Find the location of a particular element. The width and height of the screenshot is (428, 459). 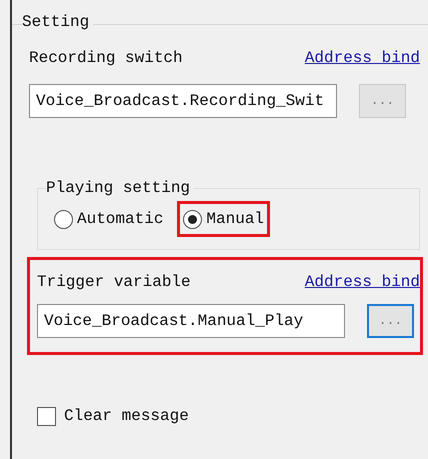

checkbox is located at coordinates (46, 416).